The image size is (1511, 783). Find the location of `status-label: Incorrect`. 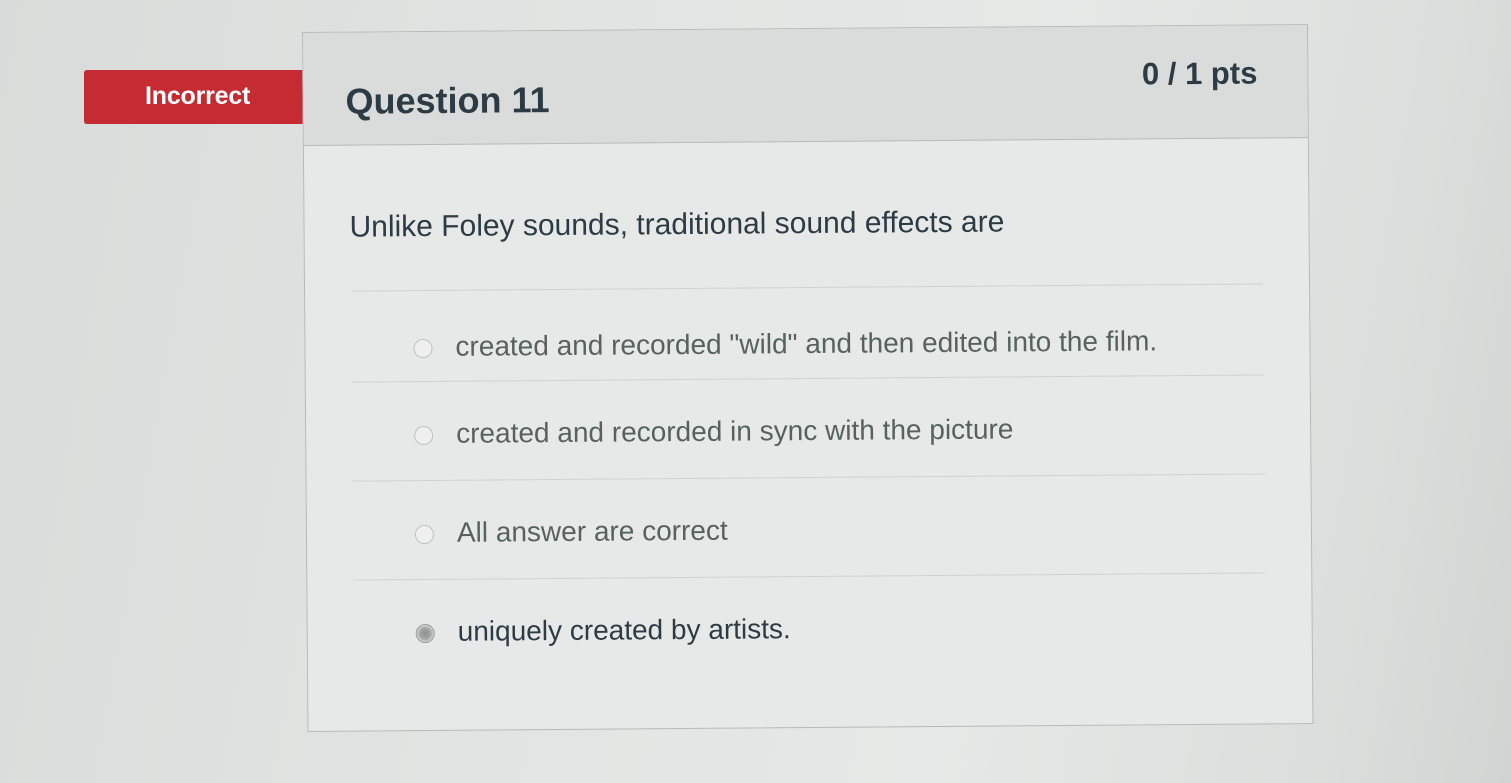

status-label: Incorrect is located at coordinates (198, 96).